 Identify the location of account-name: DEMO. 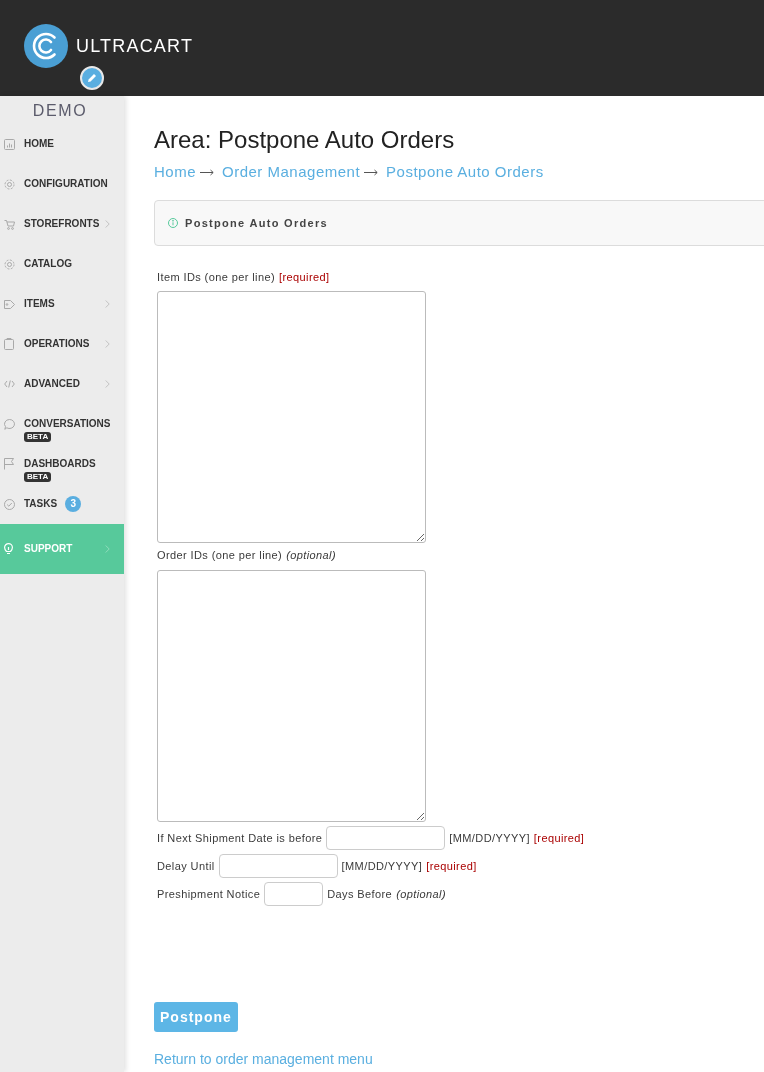
(60, 111).